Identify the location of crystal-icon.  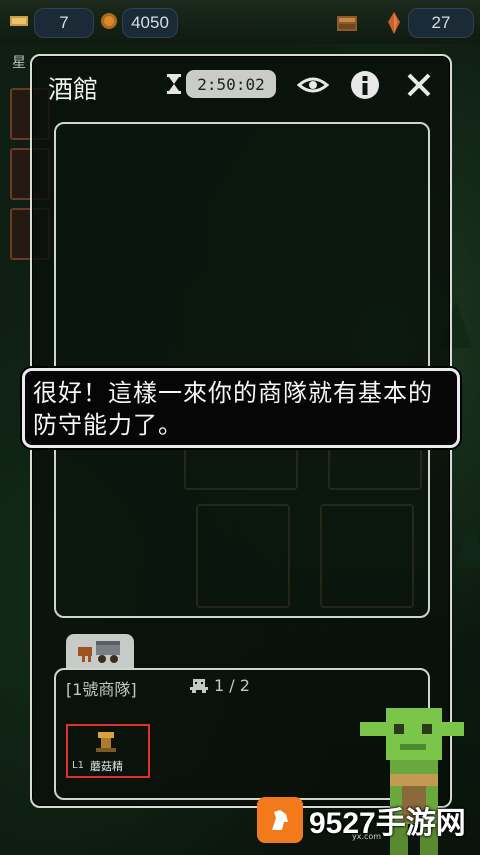
(394, 23).